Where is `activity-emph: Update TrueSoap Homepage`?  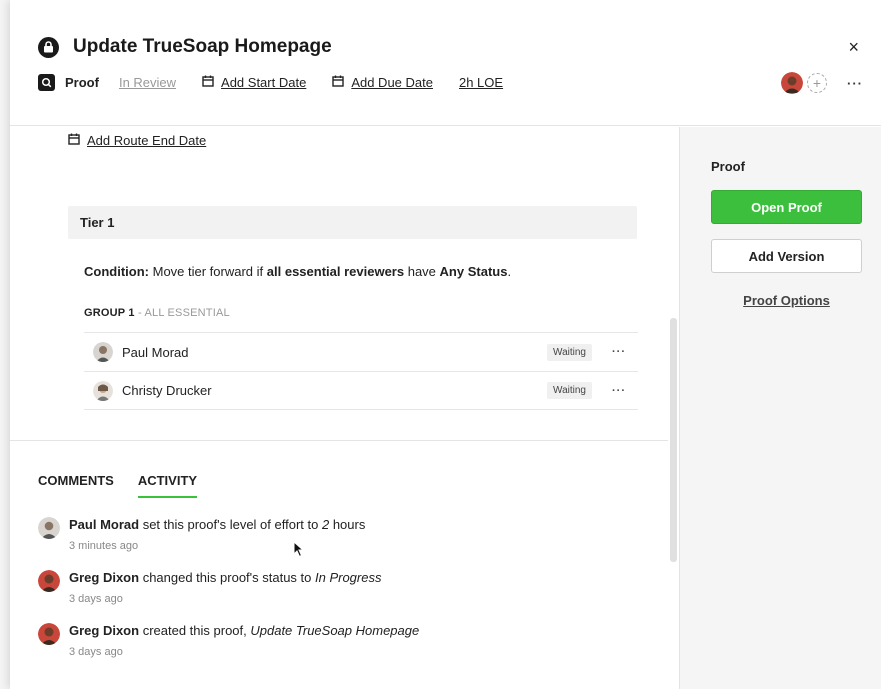 activity-emph: Update TrueSoap Homepage is located at coordinates (335, 630).